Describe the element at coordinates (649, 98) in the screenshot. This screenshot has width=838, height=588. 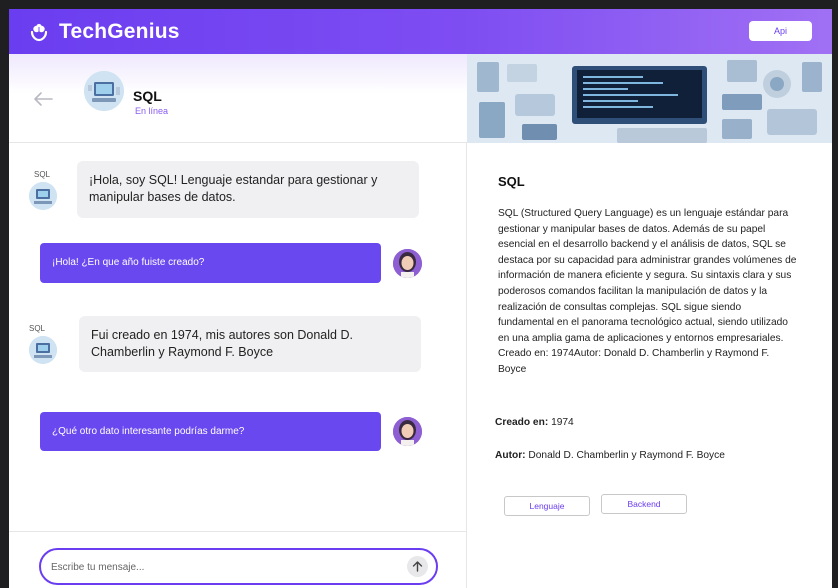
I see `sql-hero-illustration` at that location.